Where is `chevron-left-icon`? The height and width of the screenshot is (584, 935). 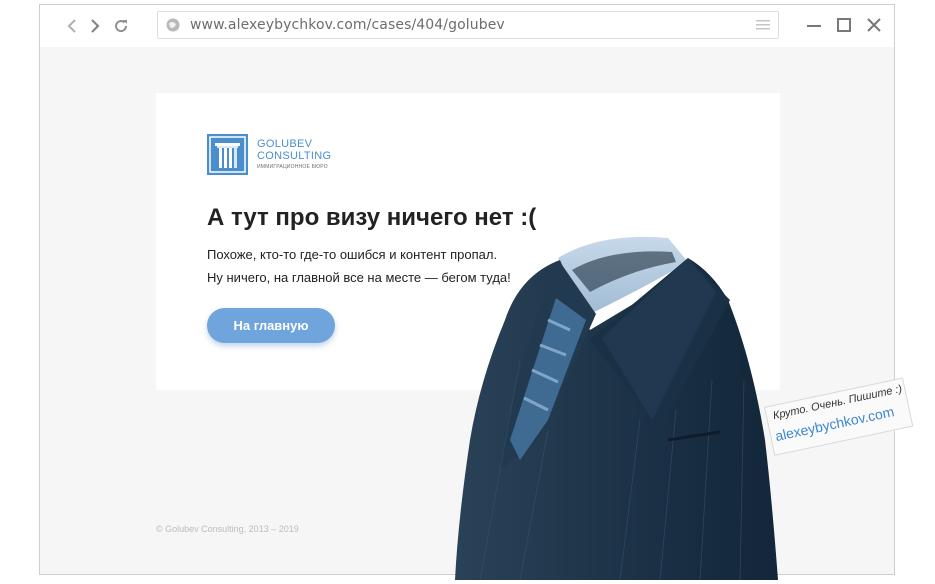
chevron-left-icon is located at coordinates (71, 26).